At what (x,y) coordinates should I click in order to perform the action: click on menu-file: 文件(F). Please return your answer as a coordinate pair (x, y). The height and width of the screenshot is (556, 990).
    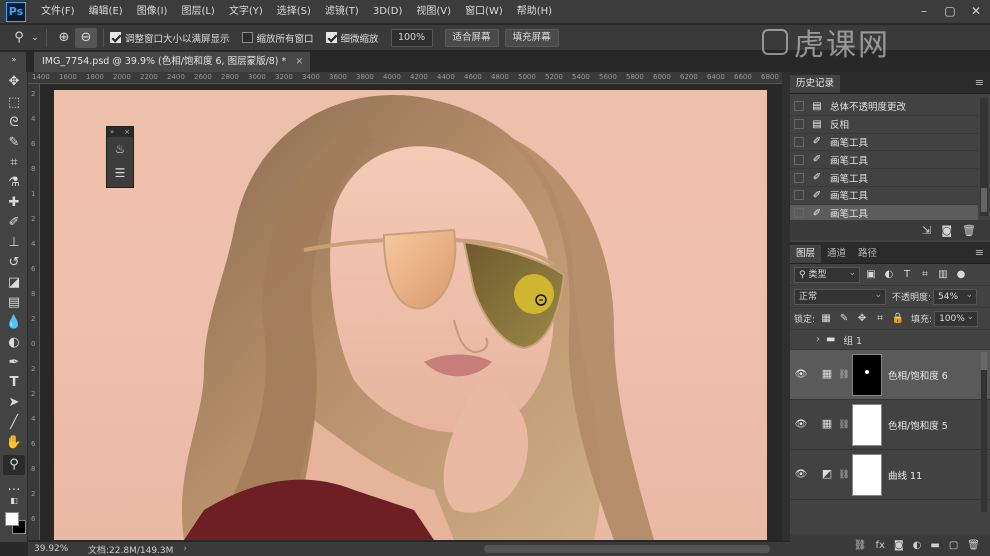
    Looking at the image, I should click on (58, 12).